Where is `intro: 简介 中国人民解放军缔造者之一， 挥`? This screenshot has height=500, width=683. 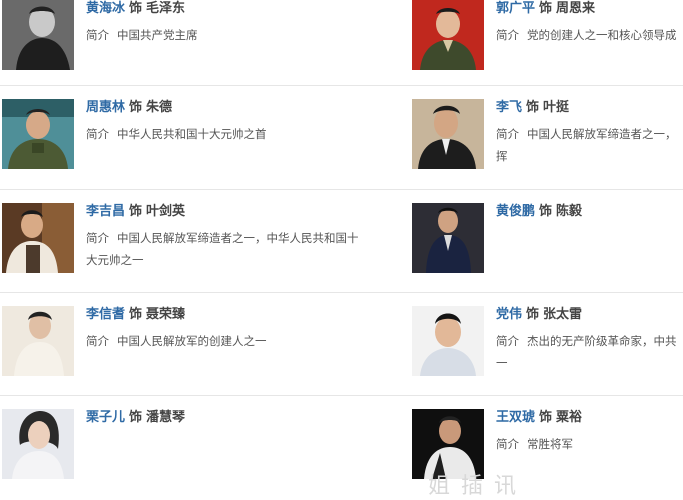
intro: 简介 中国人民解放军缔造者之一， 挥 is located at coordinates (589, 145).